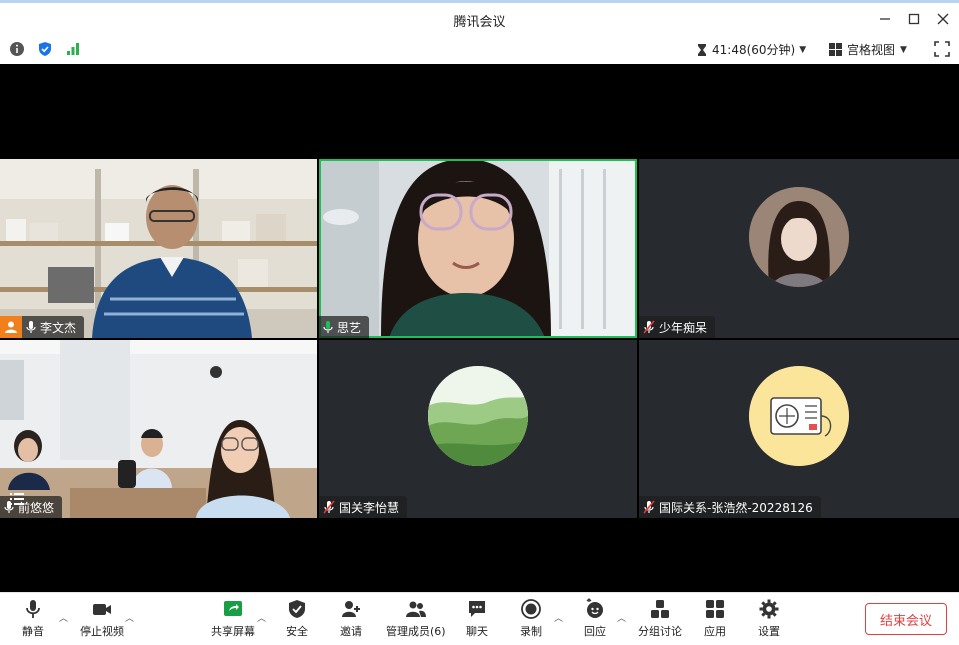 This screenshot has width=959, height=645. I want to click on participant-label: 思艺, so click(344, 327).